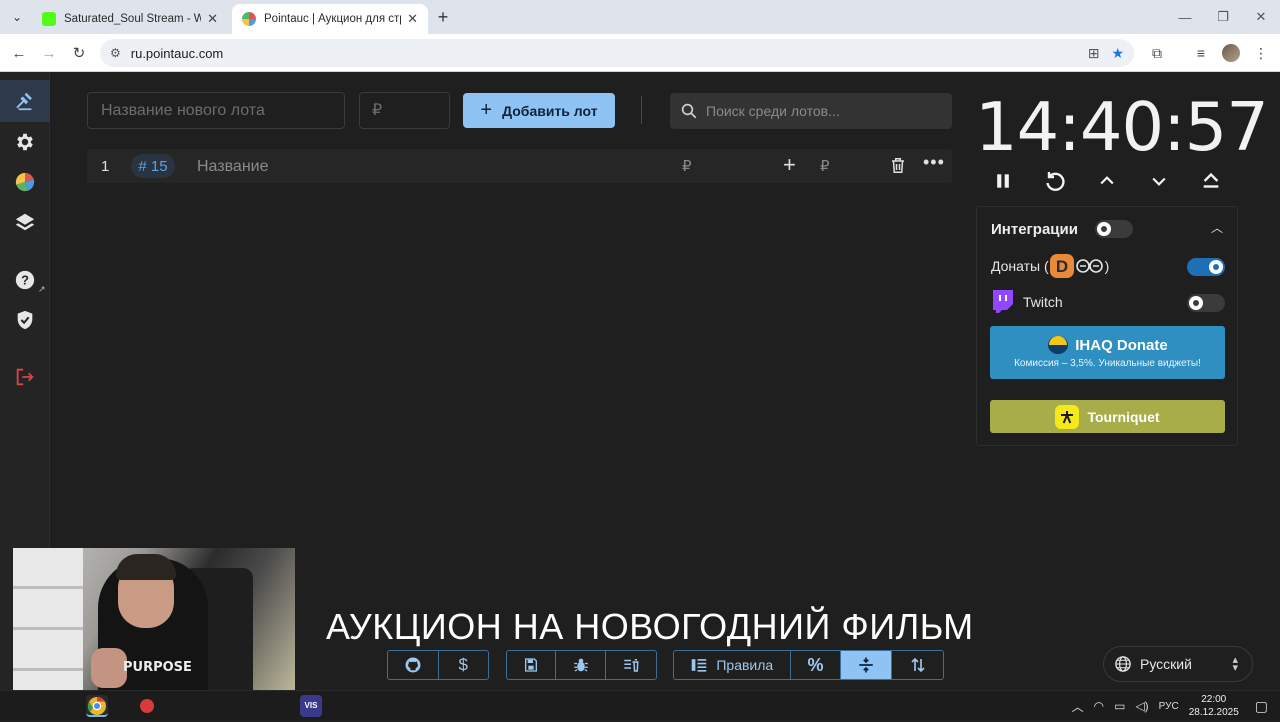 The width and height of the screenshot is (1280, 722). I want to click on sort-button, so click(917, 665).